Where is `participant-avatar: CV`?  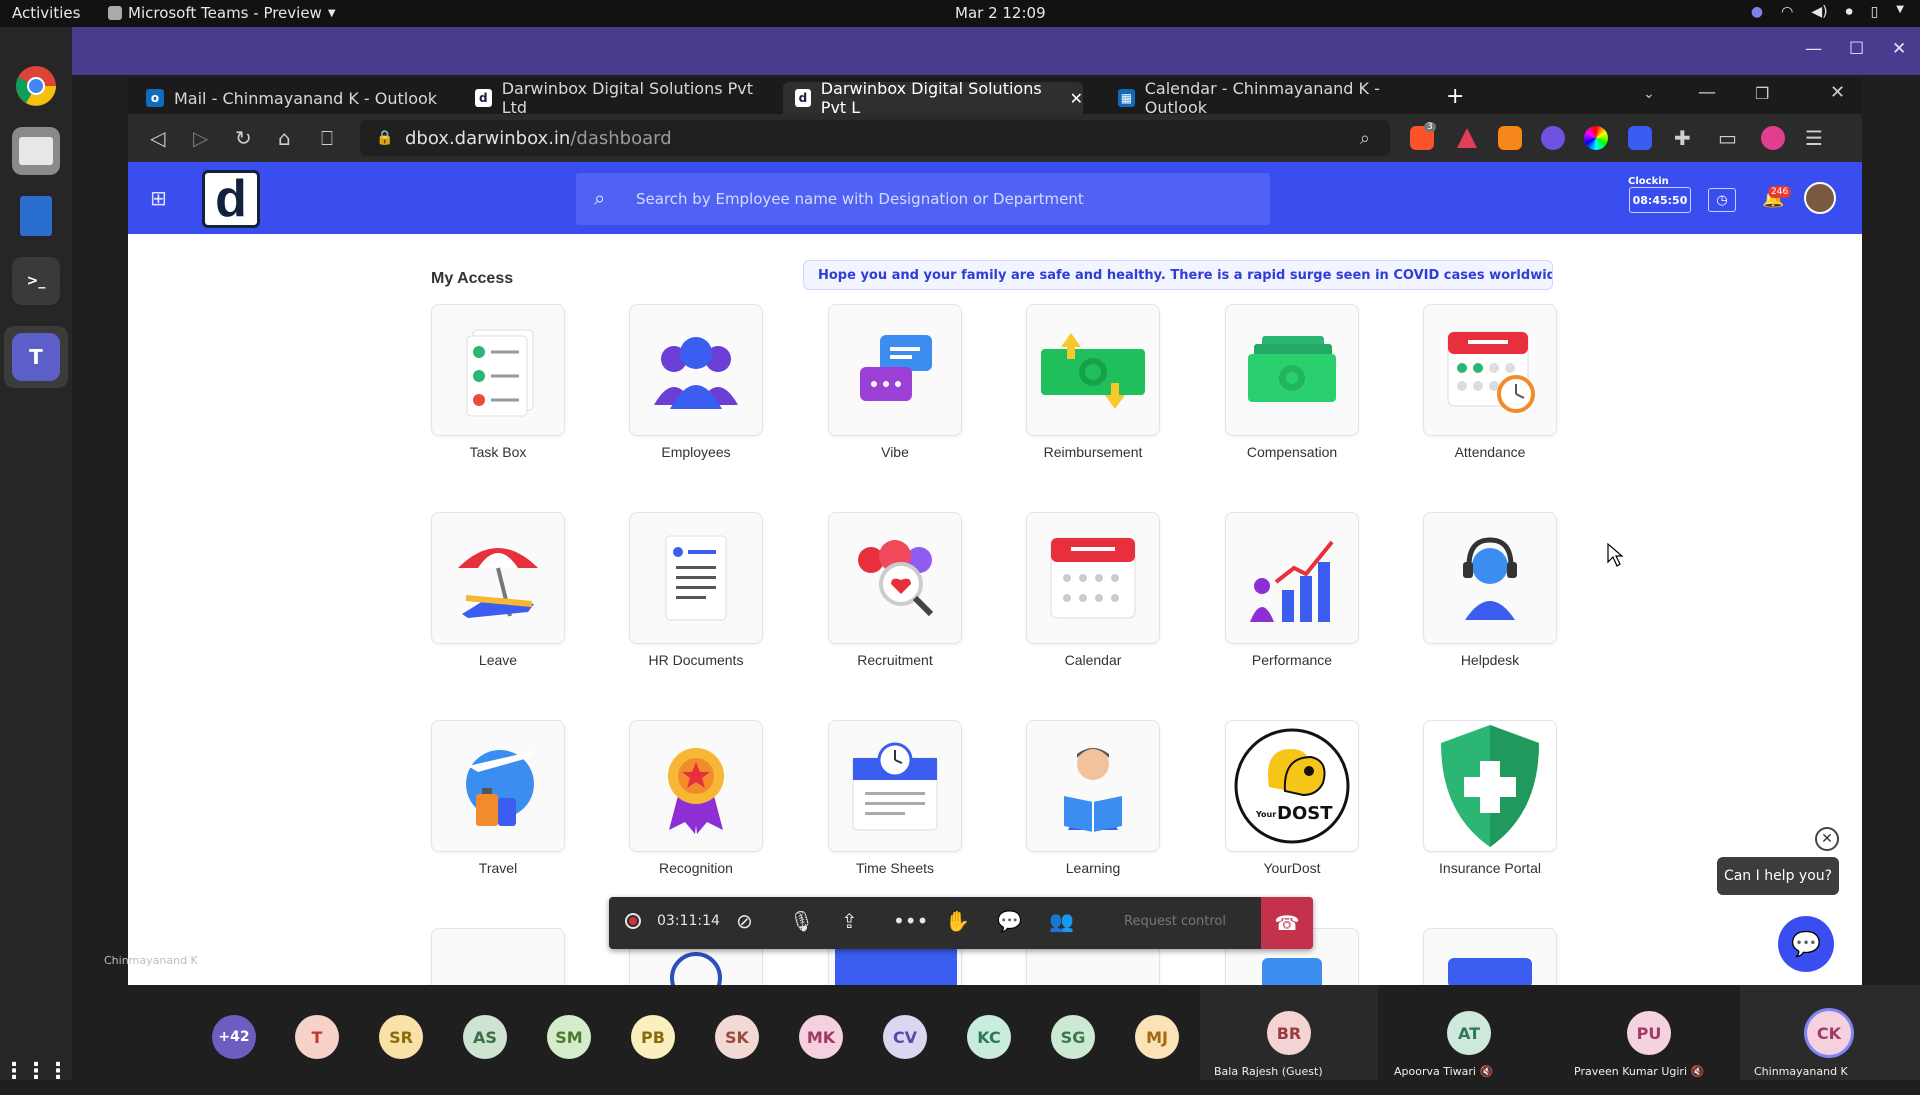 participant-avatar: CV is located at coordinates (905, 1037).